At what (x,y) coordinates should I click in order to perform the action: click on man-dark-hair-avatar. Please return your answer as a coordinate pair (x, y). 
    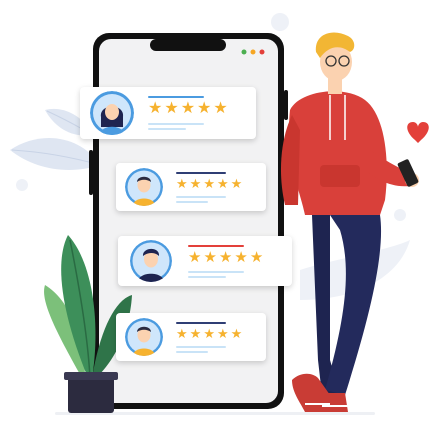
    Looking at the image, I should click on (151, 261).